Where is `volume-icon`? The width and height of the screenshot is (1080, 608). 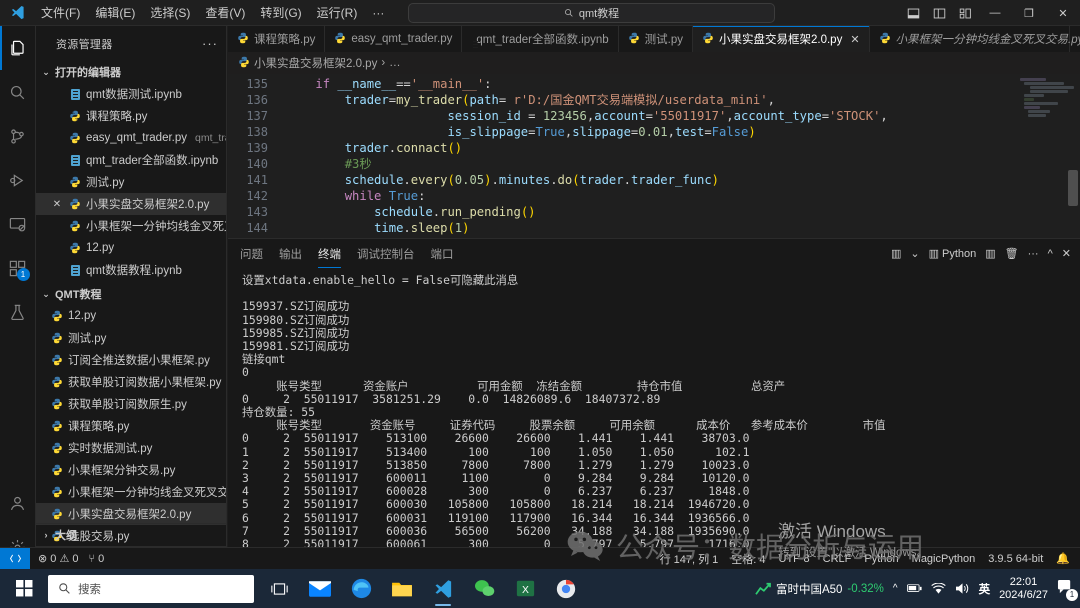 volume-icon is located at coordinates (962, 588).